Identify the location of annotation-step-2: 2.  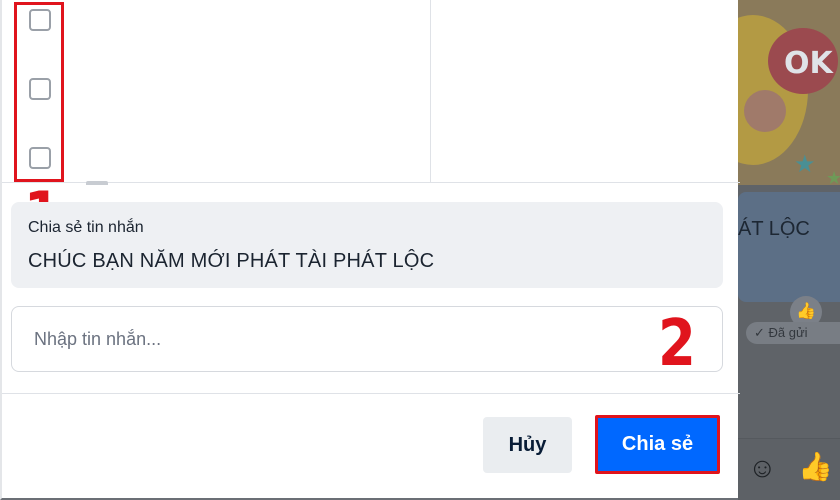
(677, 344).